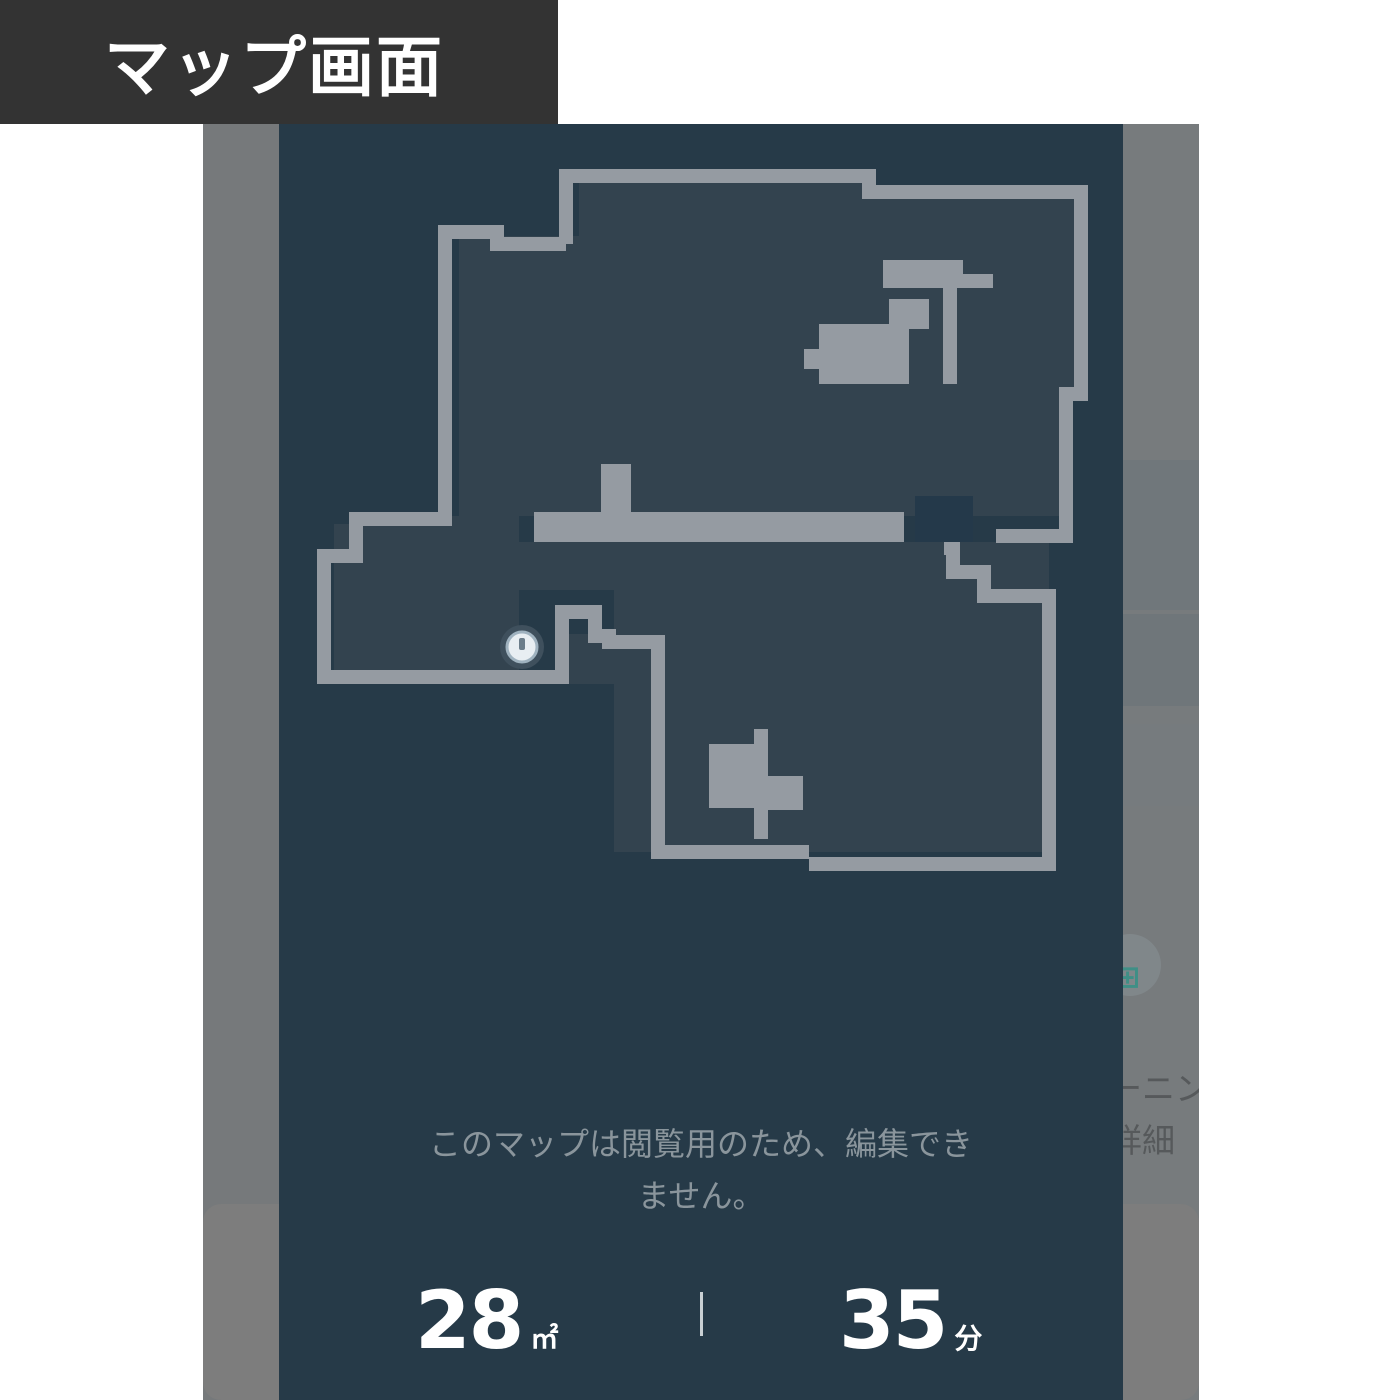  What do you see at coordinates (944, 519) in the screenshot?
I see `dock-area` at bounding box center [944, 519].